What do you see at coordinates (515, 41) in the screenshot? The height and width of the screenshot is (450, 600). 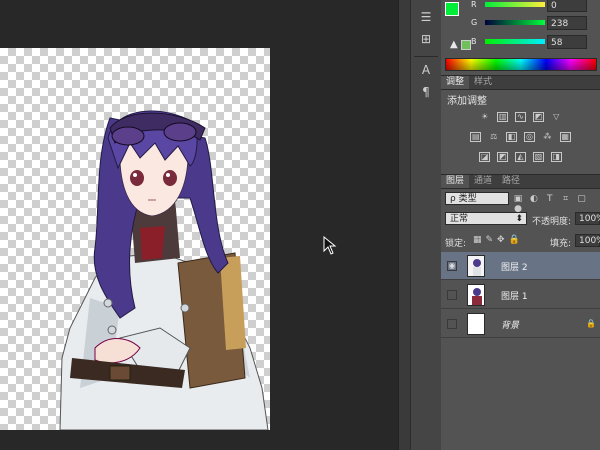 I see `channel-b-slider` at bounding box center [515, 41].